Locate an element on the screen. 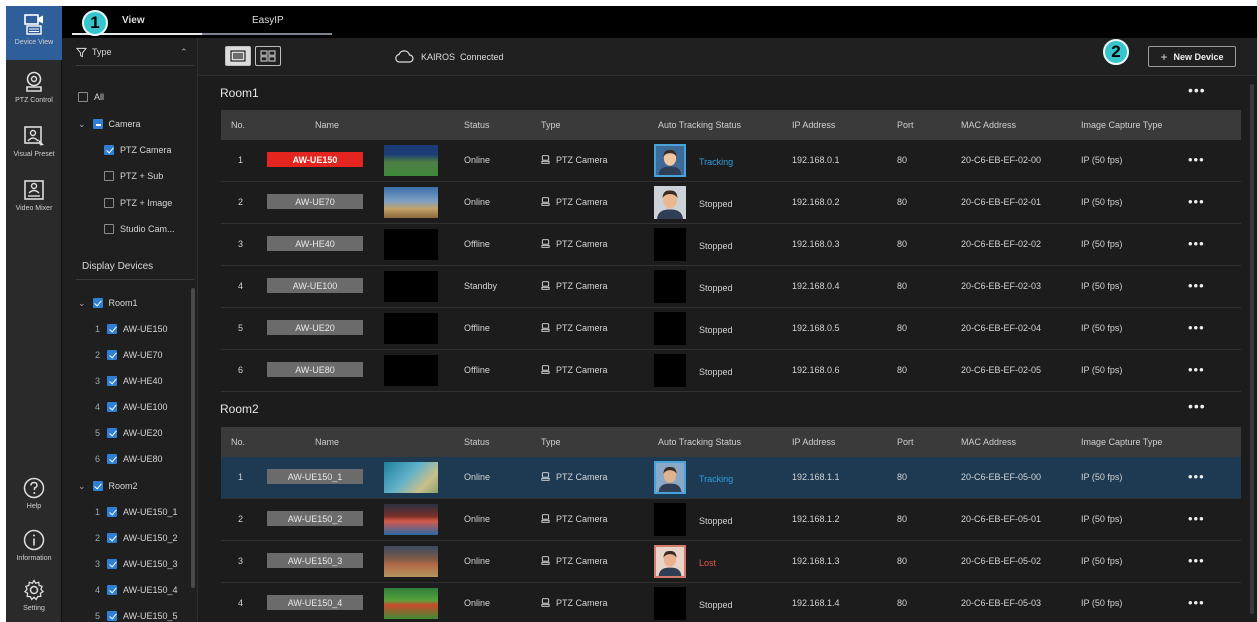 The image size is (1257, 622). display-device-item: 3 AW-HE40 is located at coordinates (129, 381).